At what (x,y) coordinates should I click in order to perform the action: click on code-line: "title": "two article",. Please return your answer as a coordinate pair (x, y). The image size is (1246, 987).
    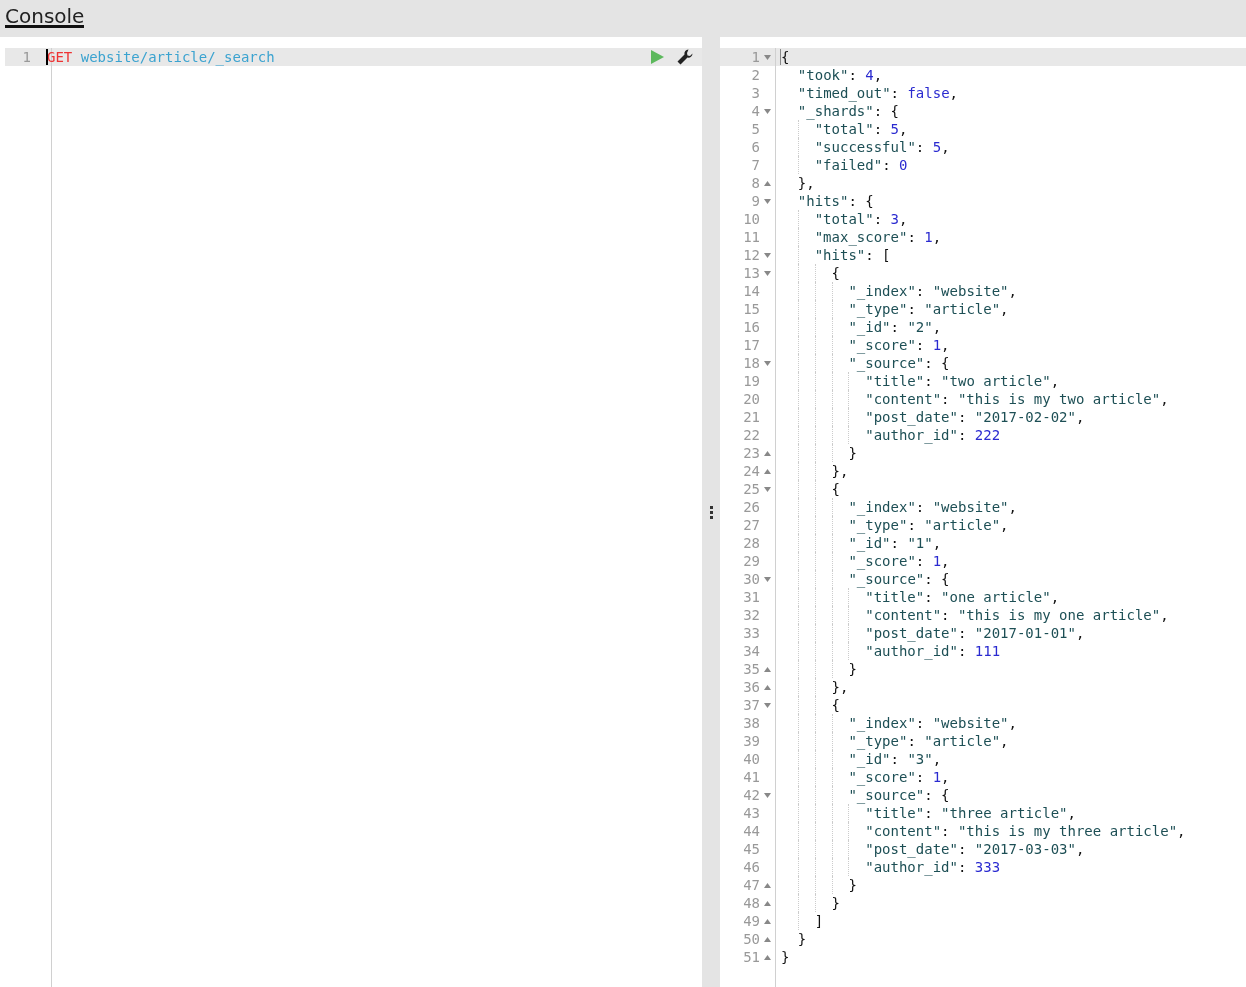
    Looking at the image, I should click on (962, 381).